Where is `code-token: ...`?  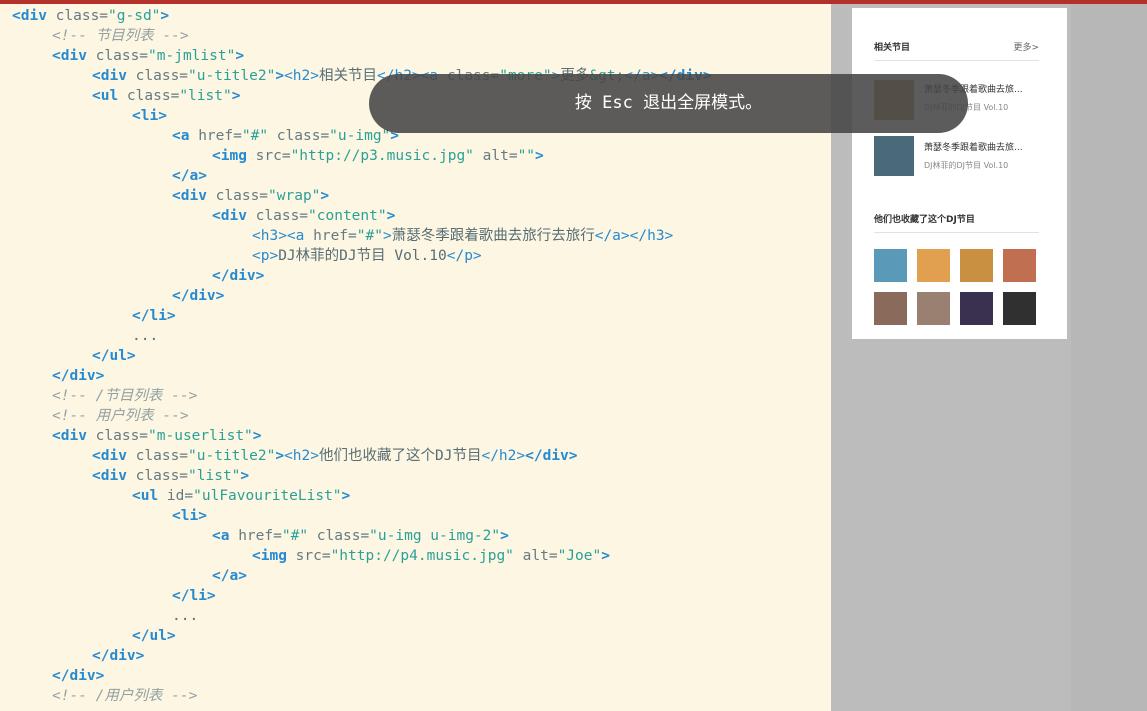 code-token: ... is located at coordinates (185, 616).